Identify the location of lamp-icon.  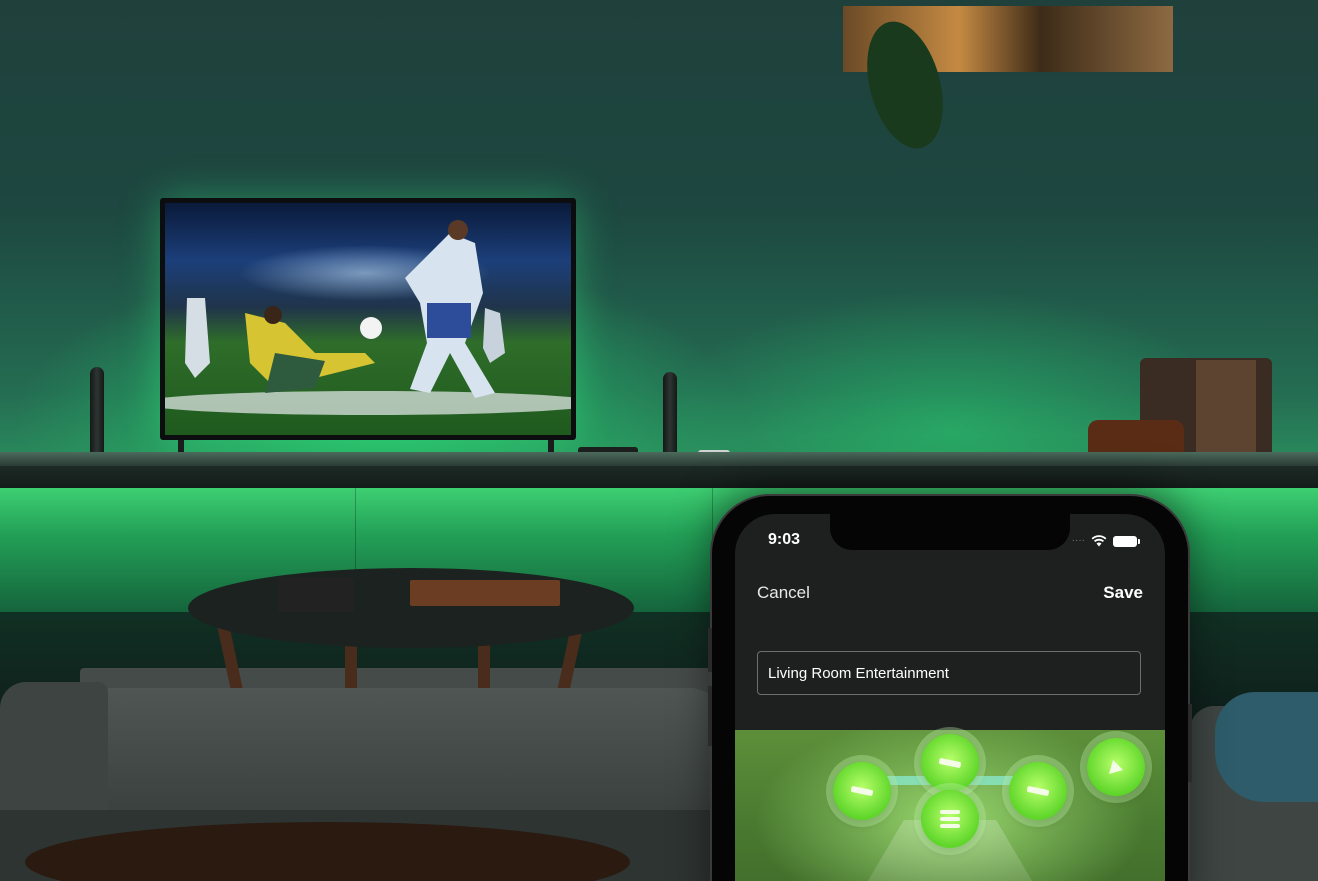
(1116, 767).